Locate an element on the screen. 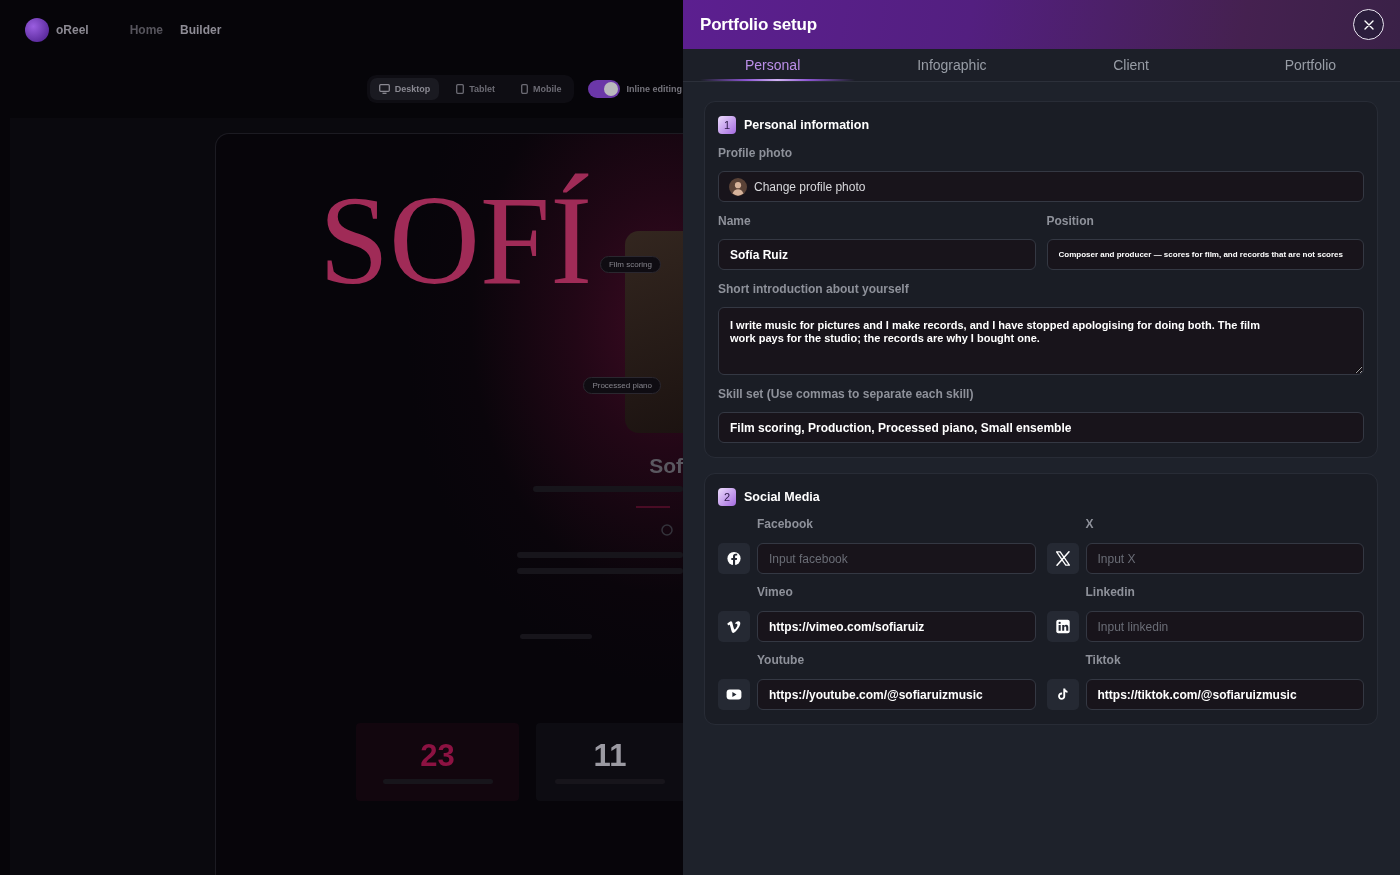 Image resolution: width=1400 pixels, height=875 pixels. close-button is located at coordinates (1368, 24).